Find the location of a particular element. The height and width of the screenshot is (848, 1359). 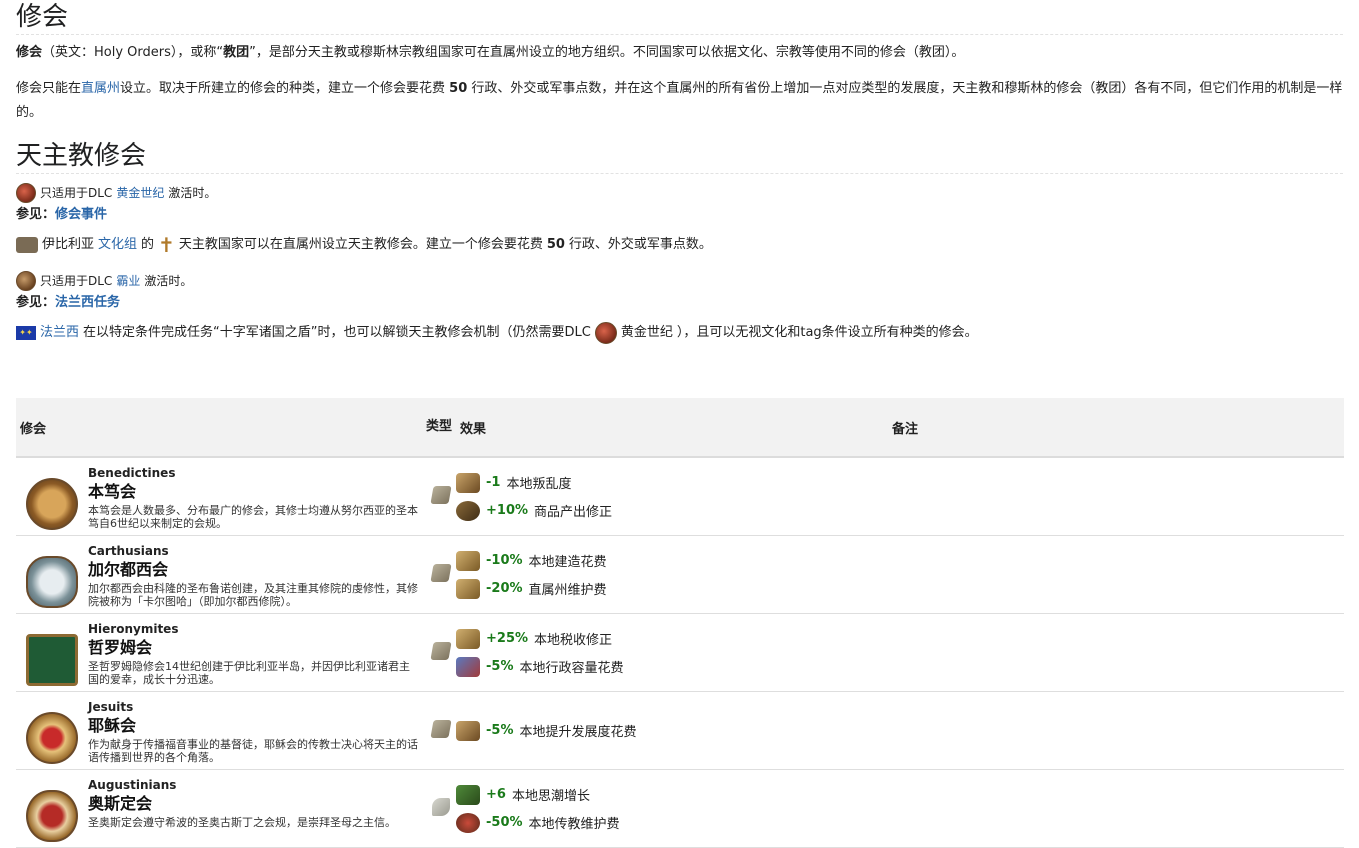

dlc-notice-golden: 只适用于DLC 黄金世纪 激活时。 is located at coordinates (679, 193).